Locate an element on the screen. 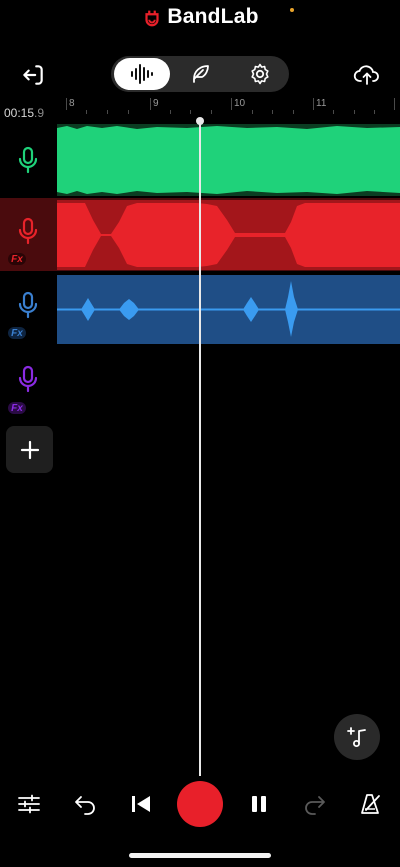  exit-icon is located at coordinates (33, 75).